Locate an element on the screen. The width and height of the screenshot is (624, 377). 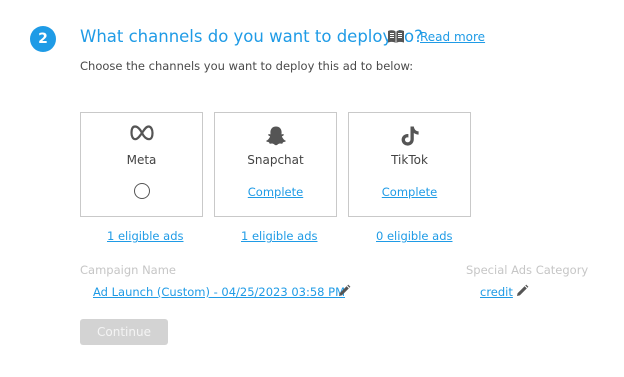
edit-special-ads-pencil-icon is located at coordinates (522, 291).